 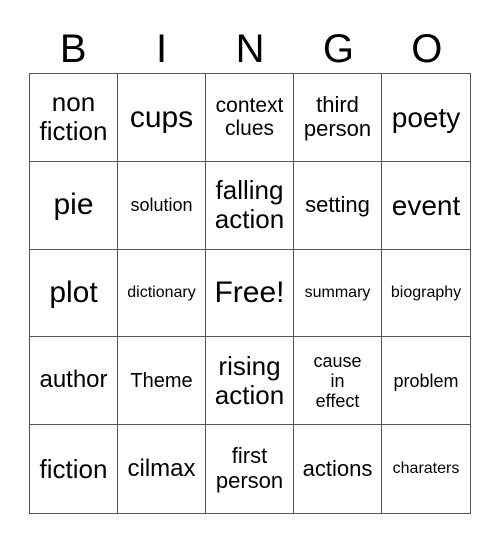 I want to click on bingo-cell: setting, so click(x=338, y=205).